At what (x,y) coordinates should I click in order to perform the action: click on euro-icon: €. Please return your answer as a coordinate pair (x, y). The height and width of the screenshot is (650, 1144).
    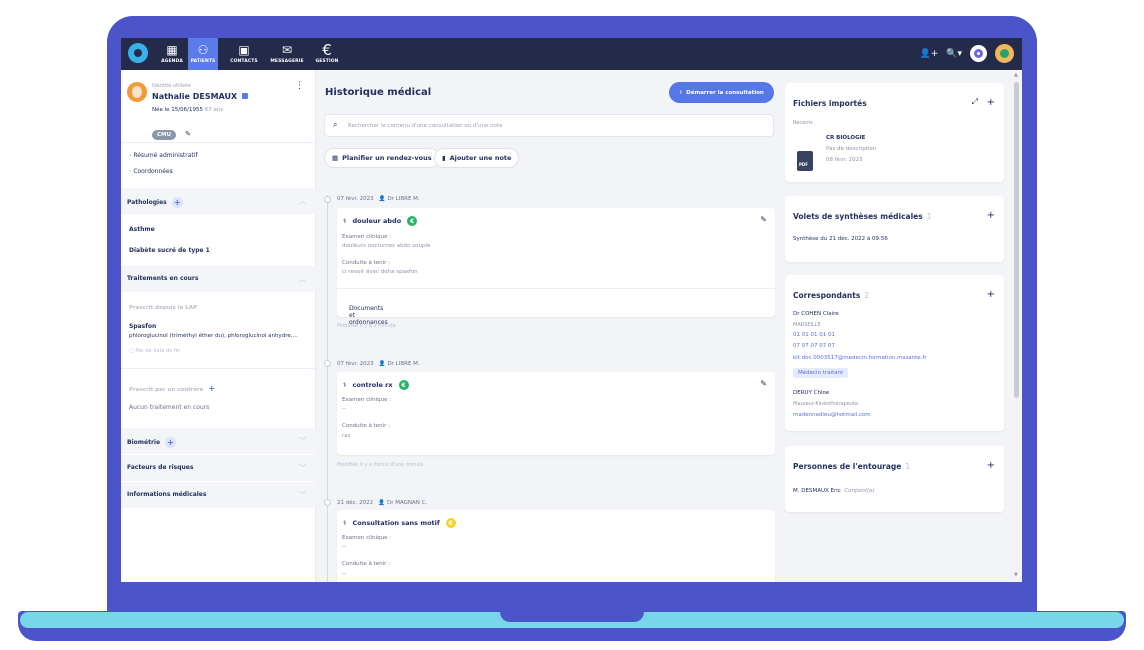
    Looking at the image, I should click on (327, 50).